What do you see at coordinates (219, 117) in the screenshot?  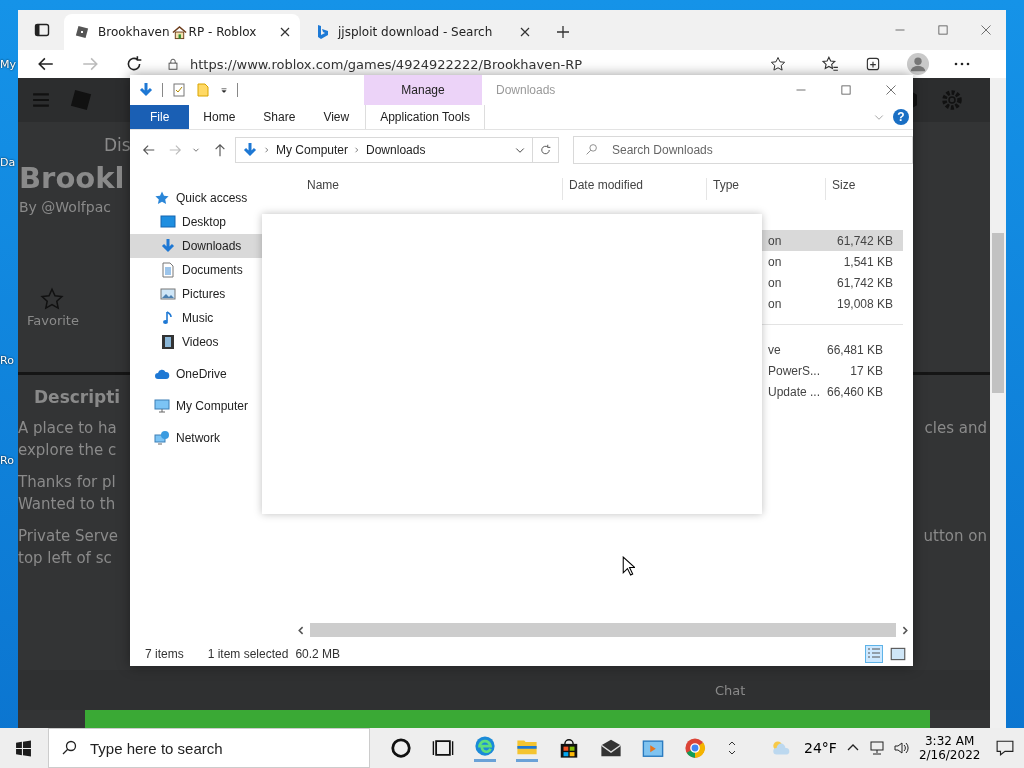 I see `ribbon-tab: Home` at bounding box center [219, 117].